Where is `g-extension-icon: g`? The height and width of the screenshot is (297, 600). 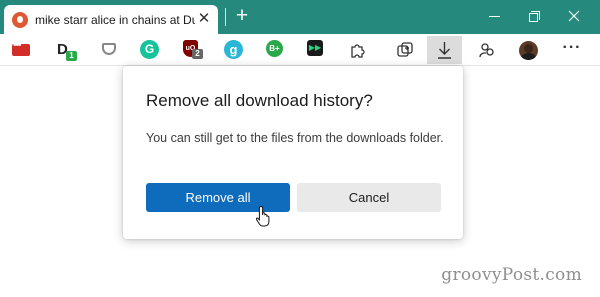
g-extension-icon: g is located at coordinates (233, 49).